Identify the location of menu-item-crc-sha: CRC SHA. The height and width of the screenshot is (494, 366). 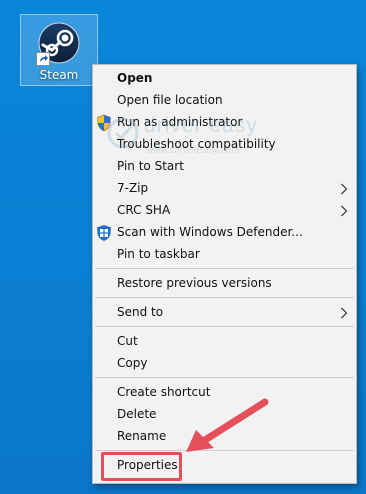
(224, 211).